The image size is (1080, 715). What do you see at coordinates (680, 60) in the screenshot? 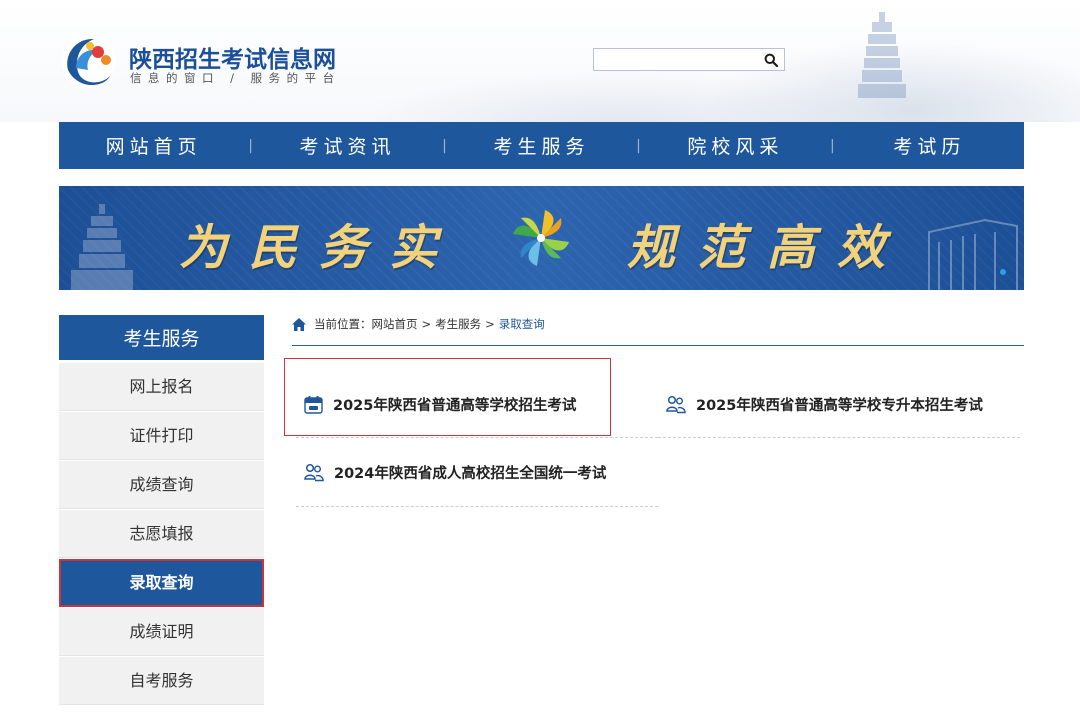
I see `search-input` at bounding box center [680, 60].